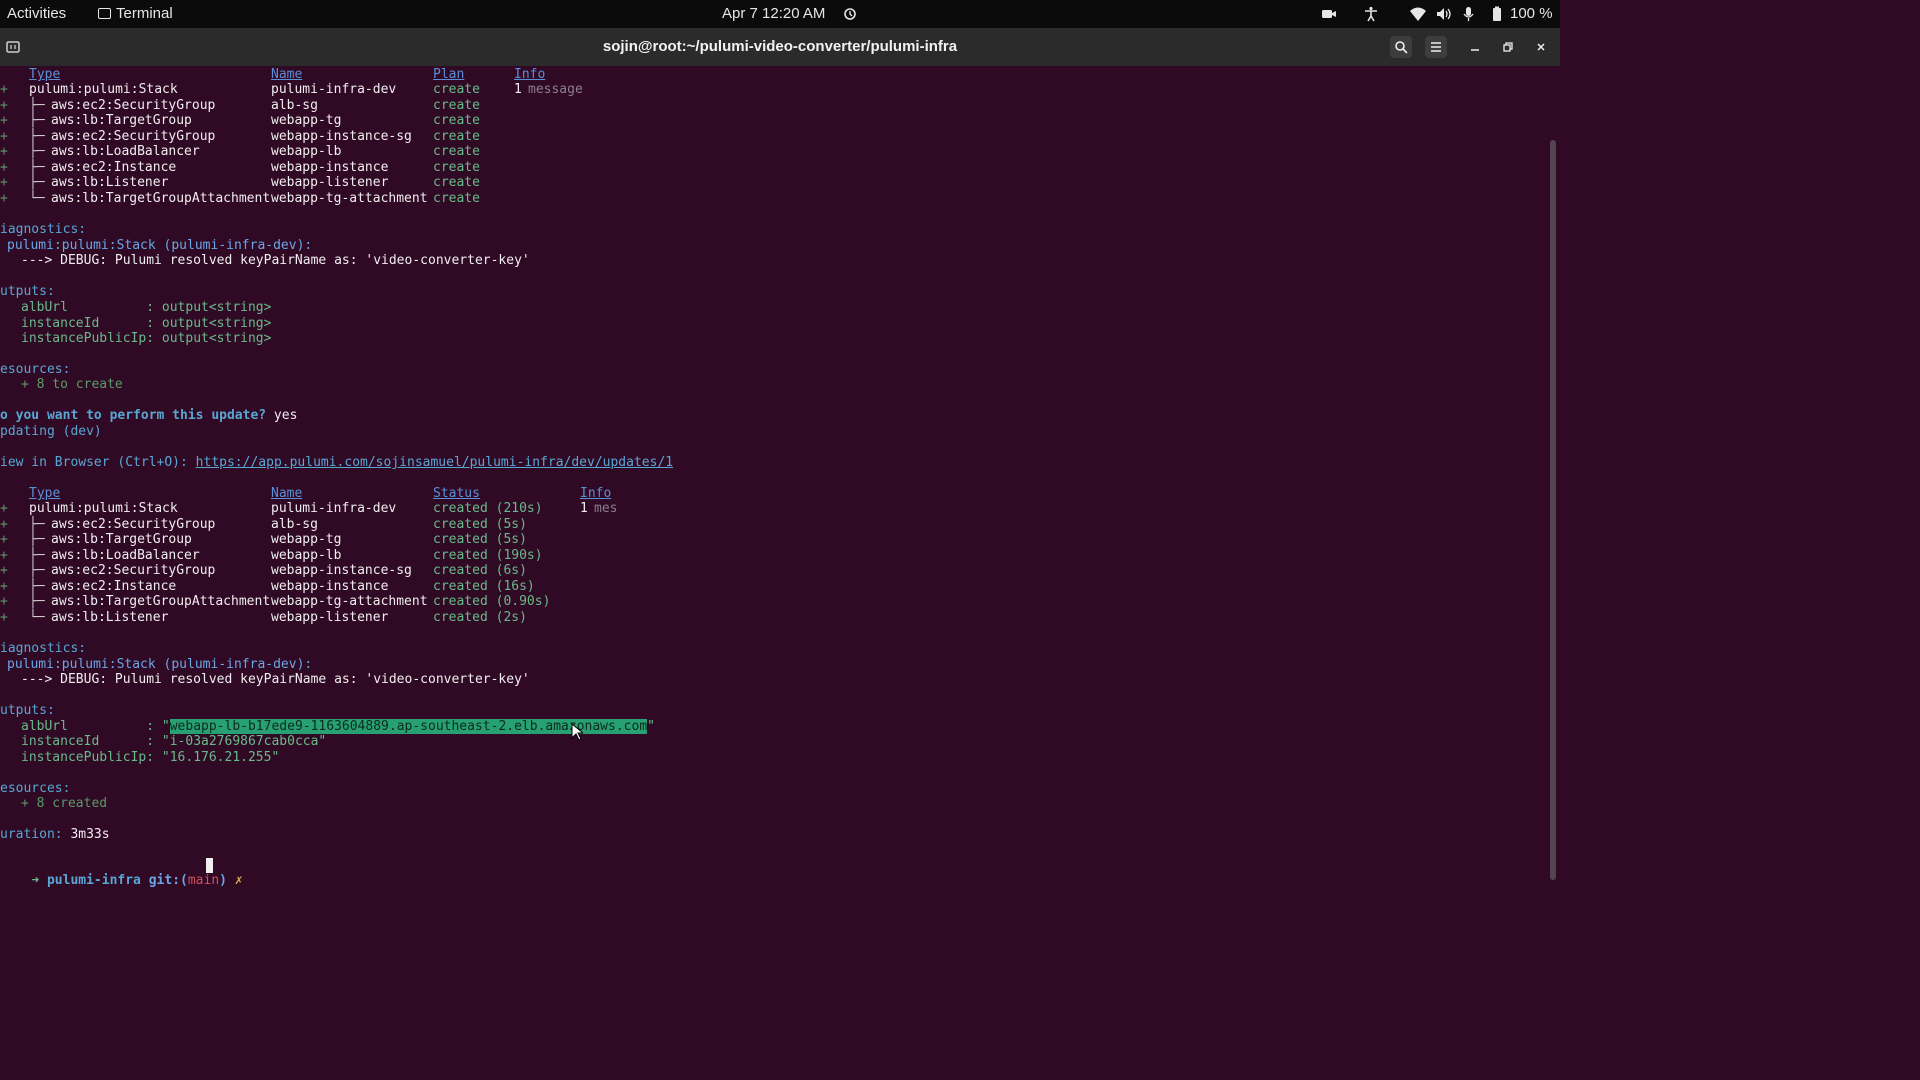 The height and width of the screenshot is (1080, 1920). Describe the element at coordinates (606, 508) in the screenshot. I see `info-text: mes` at that location.